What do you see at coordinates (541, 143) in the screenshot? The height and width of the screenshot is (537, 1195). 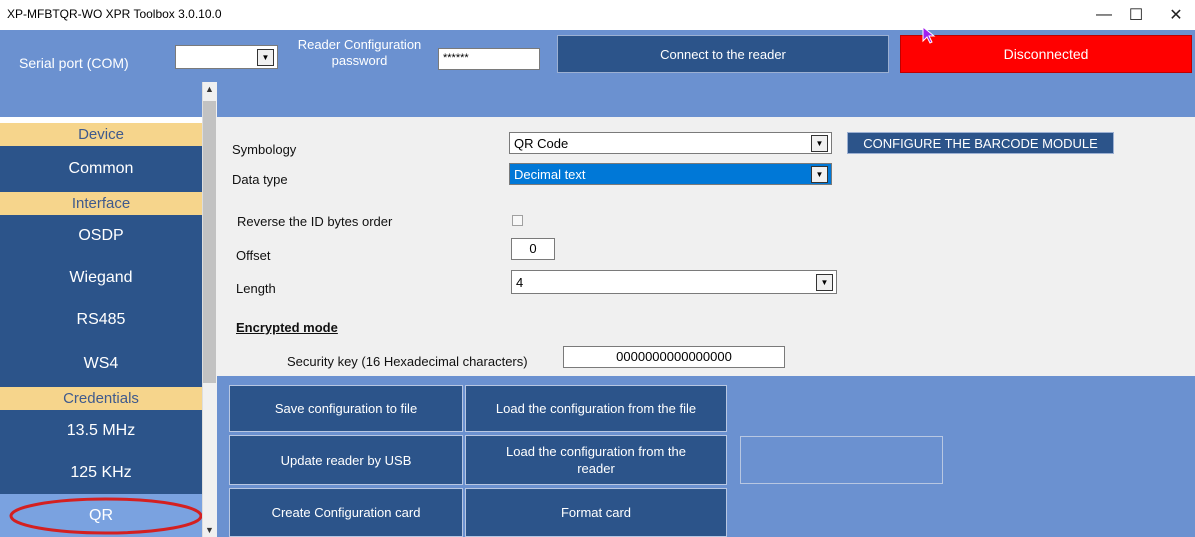 I see `symbology-value: QR Code` at bounding box center [541, 143].